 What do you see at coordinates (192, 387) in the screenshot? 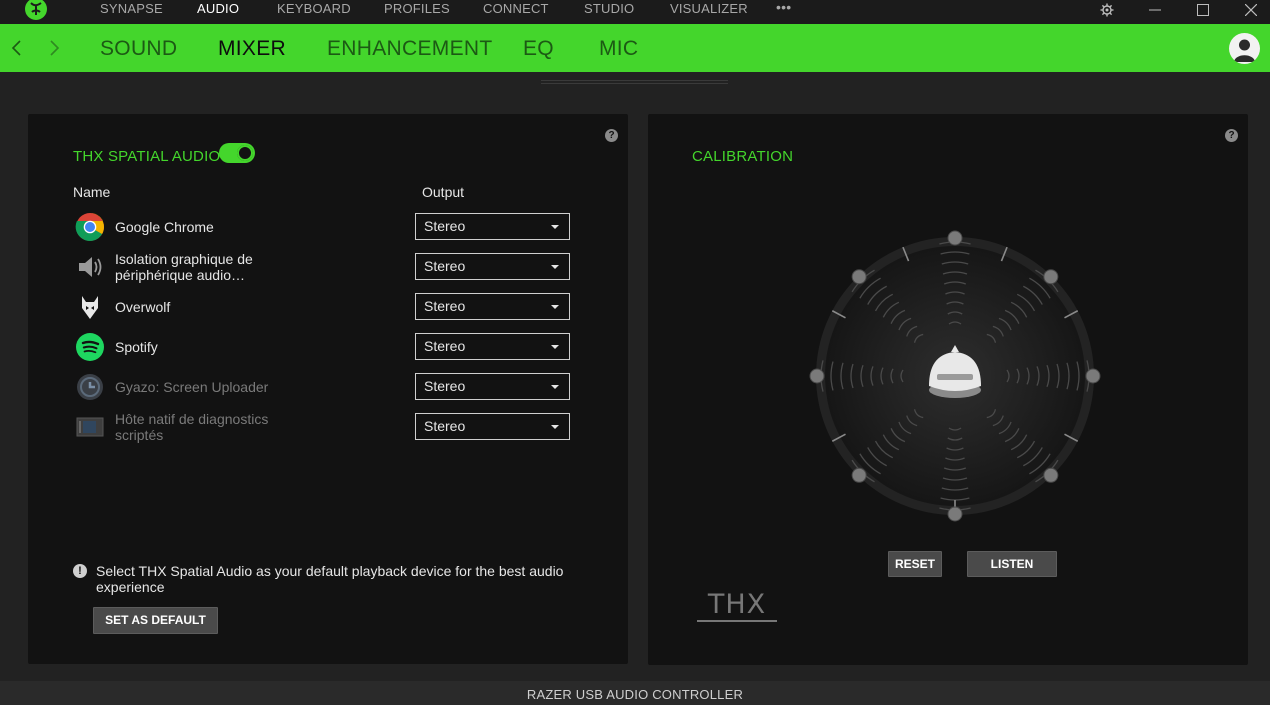
I see `app-name: Gyazo: Screen Uploader` at bounding box center [192, 387].